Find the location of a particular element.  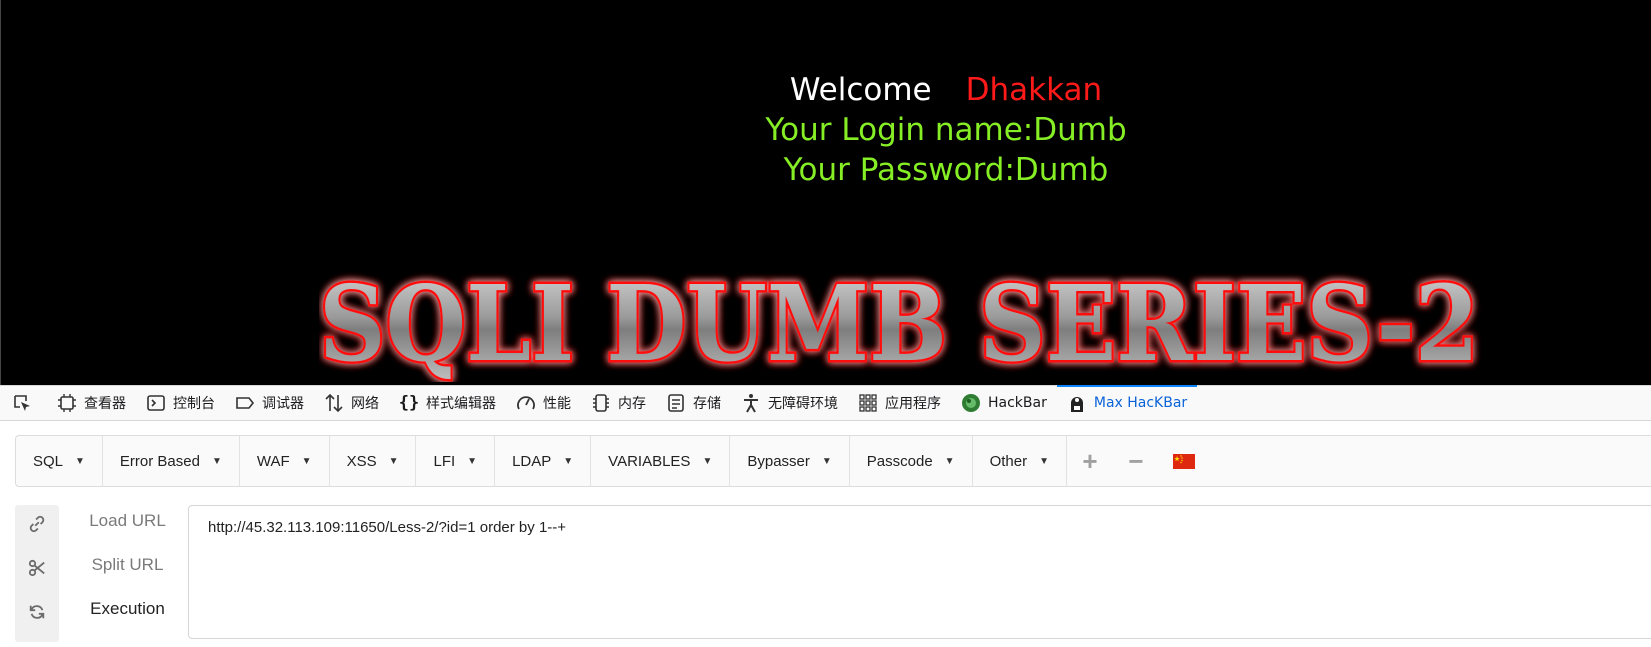

menu-bypasser: Bypasser ▼ is located at coordinates (790, 461).